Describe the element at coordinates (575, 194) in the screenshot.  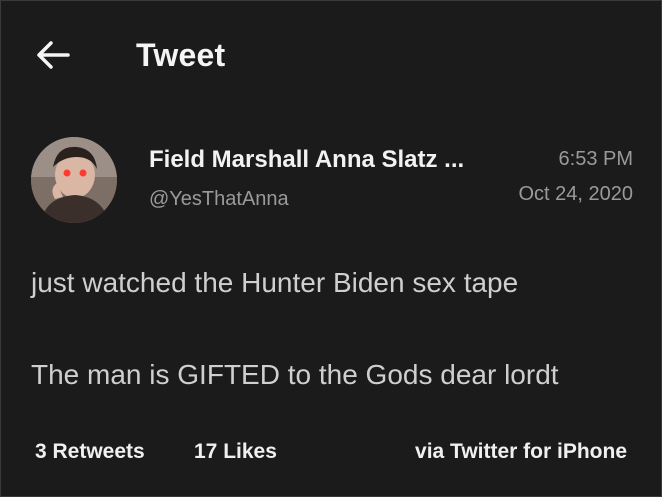
I see `tweet-date: Oct 24, 2020` at that location.